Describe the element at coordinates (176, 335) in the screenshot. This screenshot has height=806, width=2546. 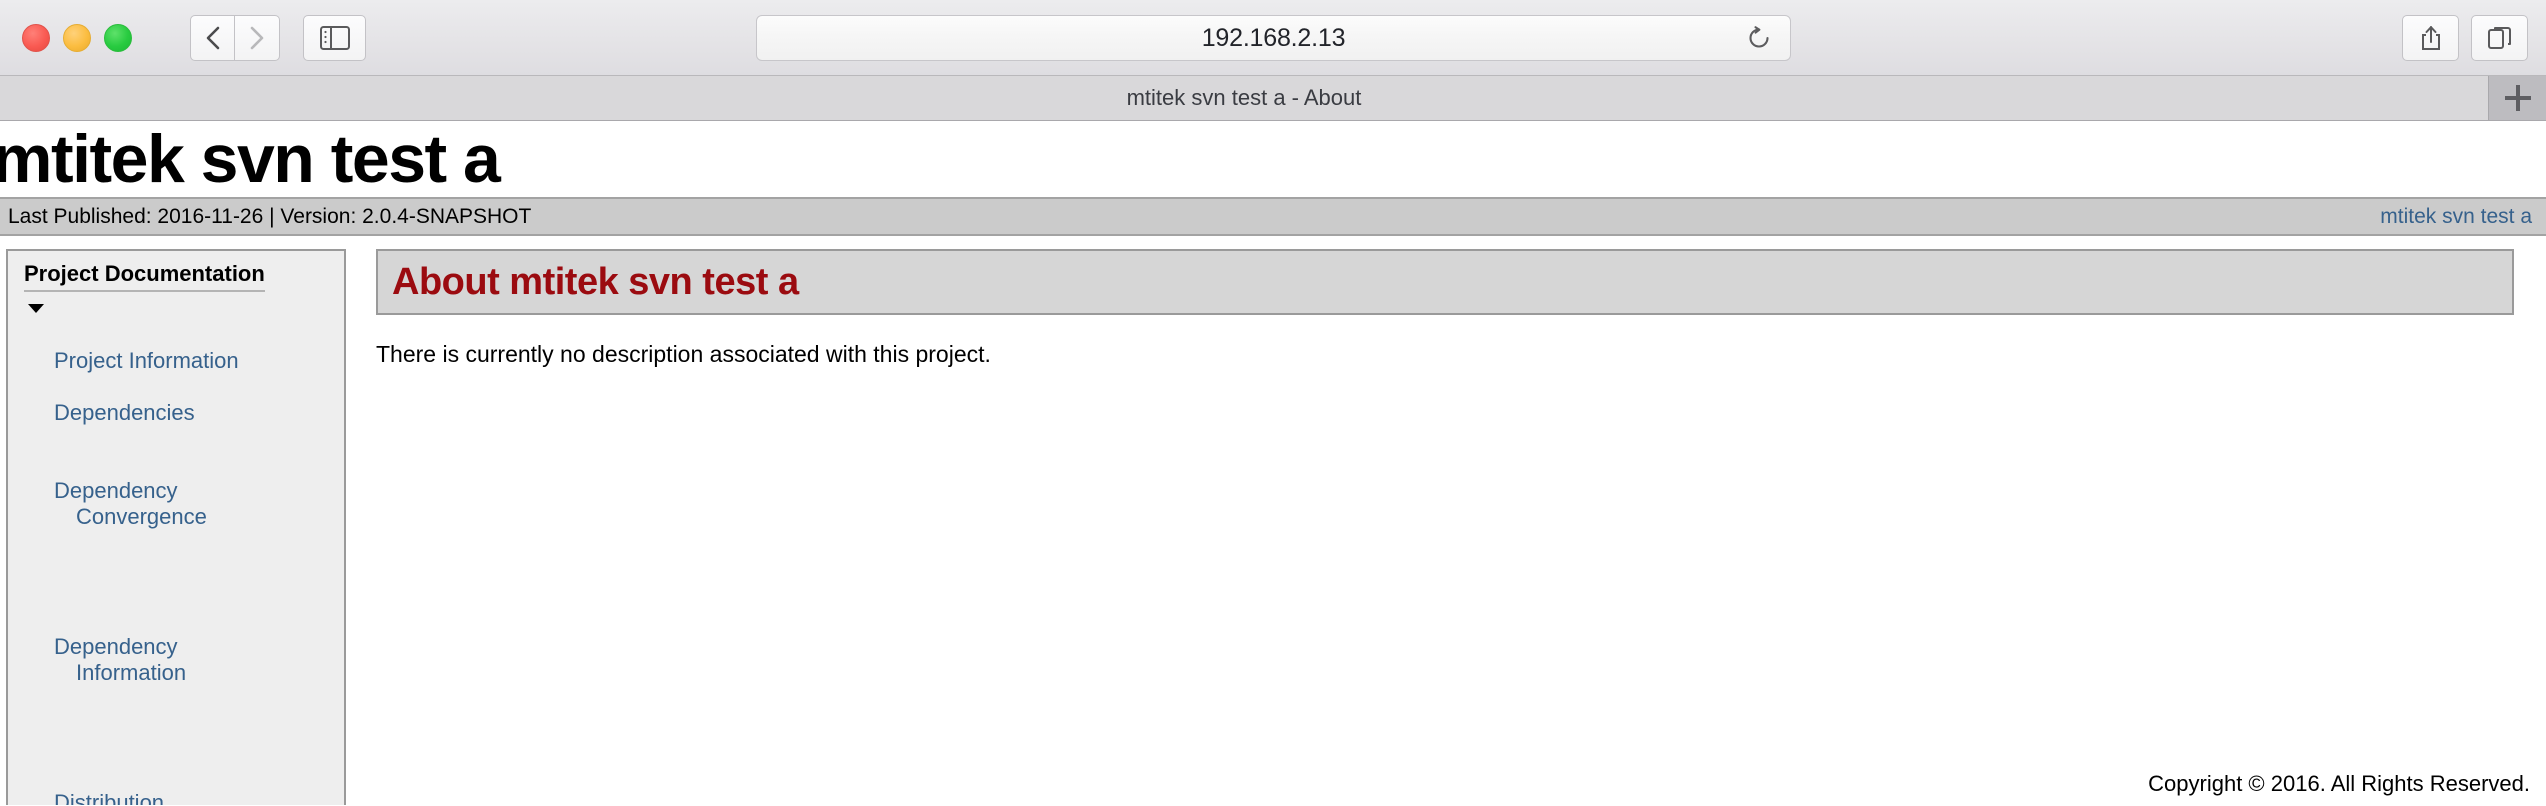
I see `sidebar-item-project-information: Project Information` at that location.